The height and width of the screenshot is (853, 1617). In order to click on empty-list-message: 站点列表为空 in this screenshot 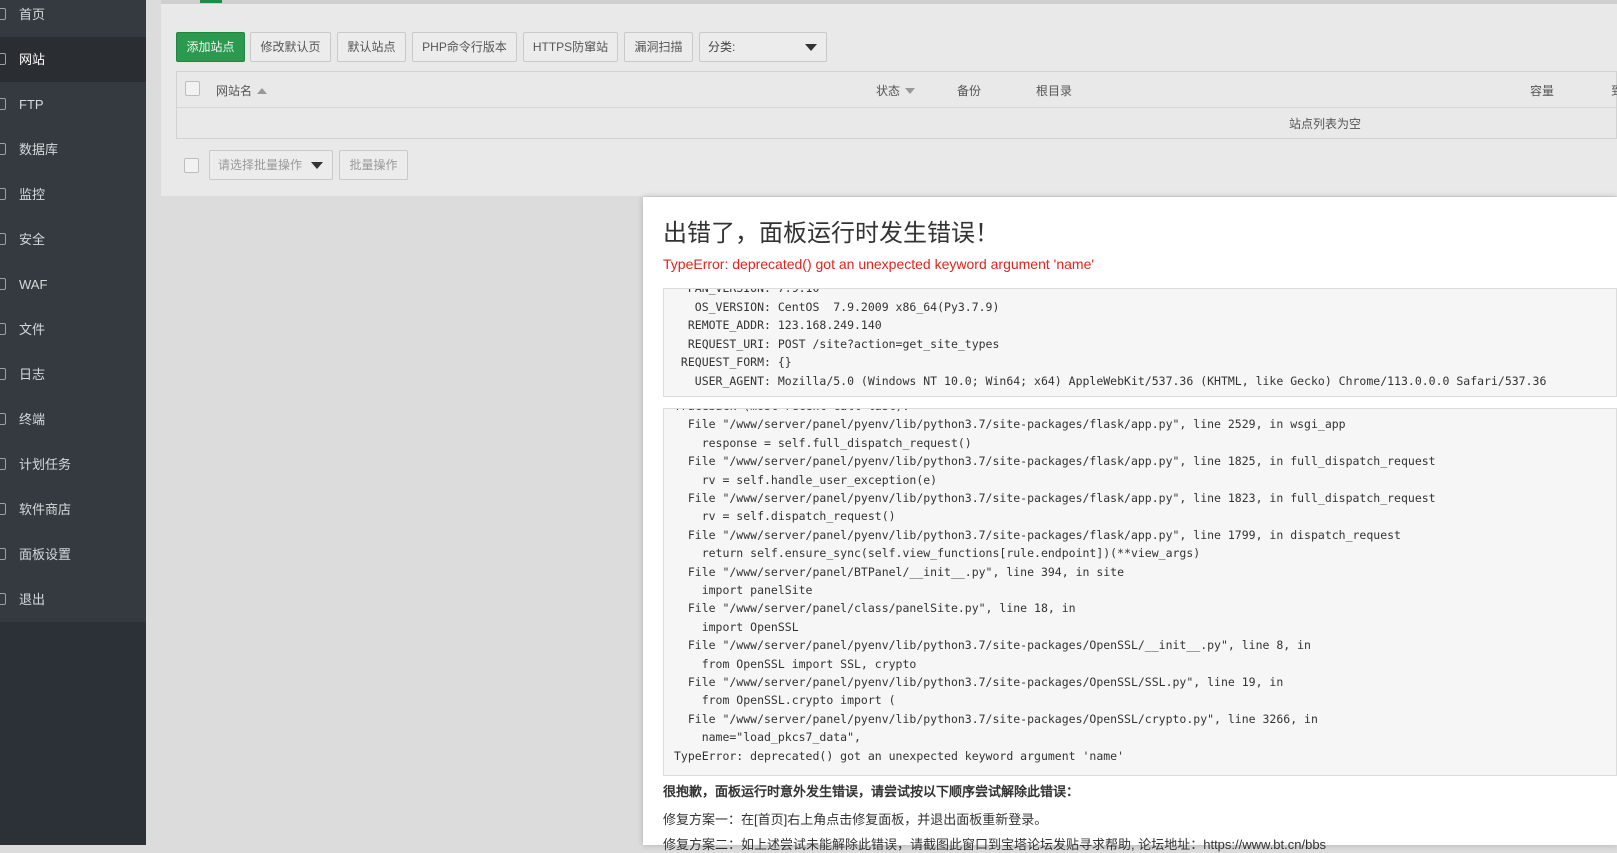, I will do `click(1325, 124)`.